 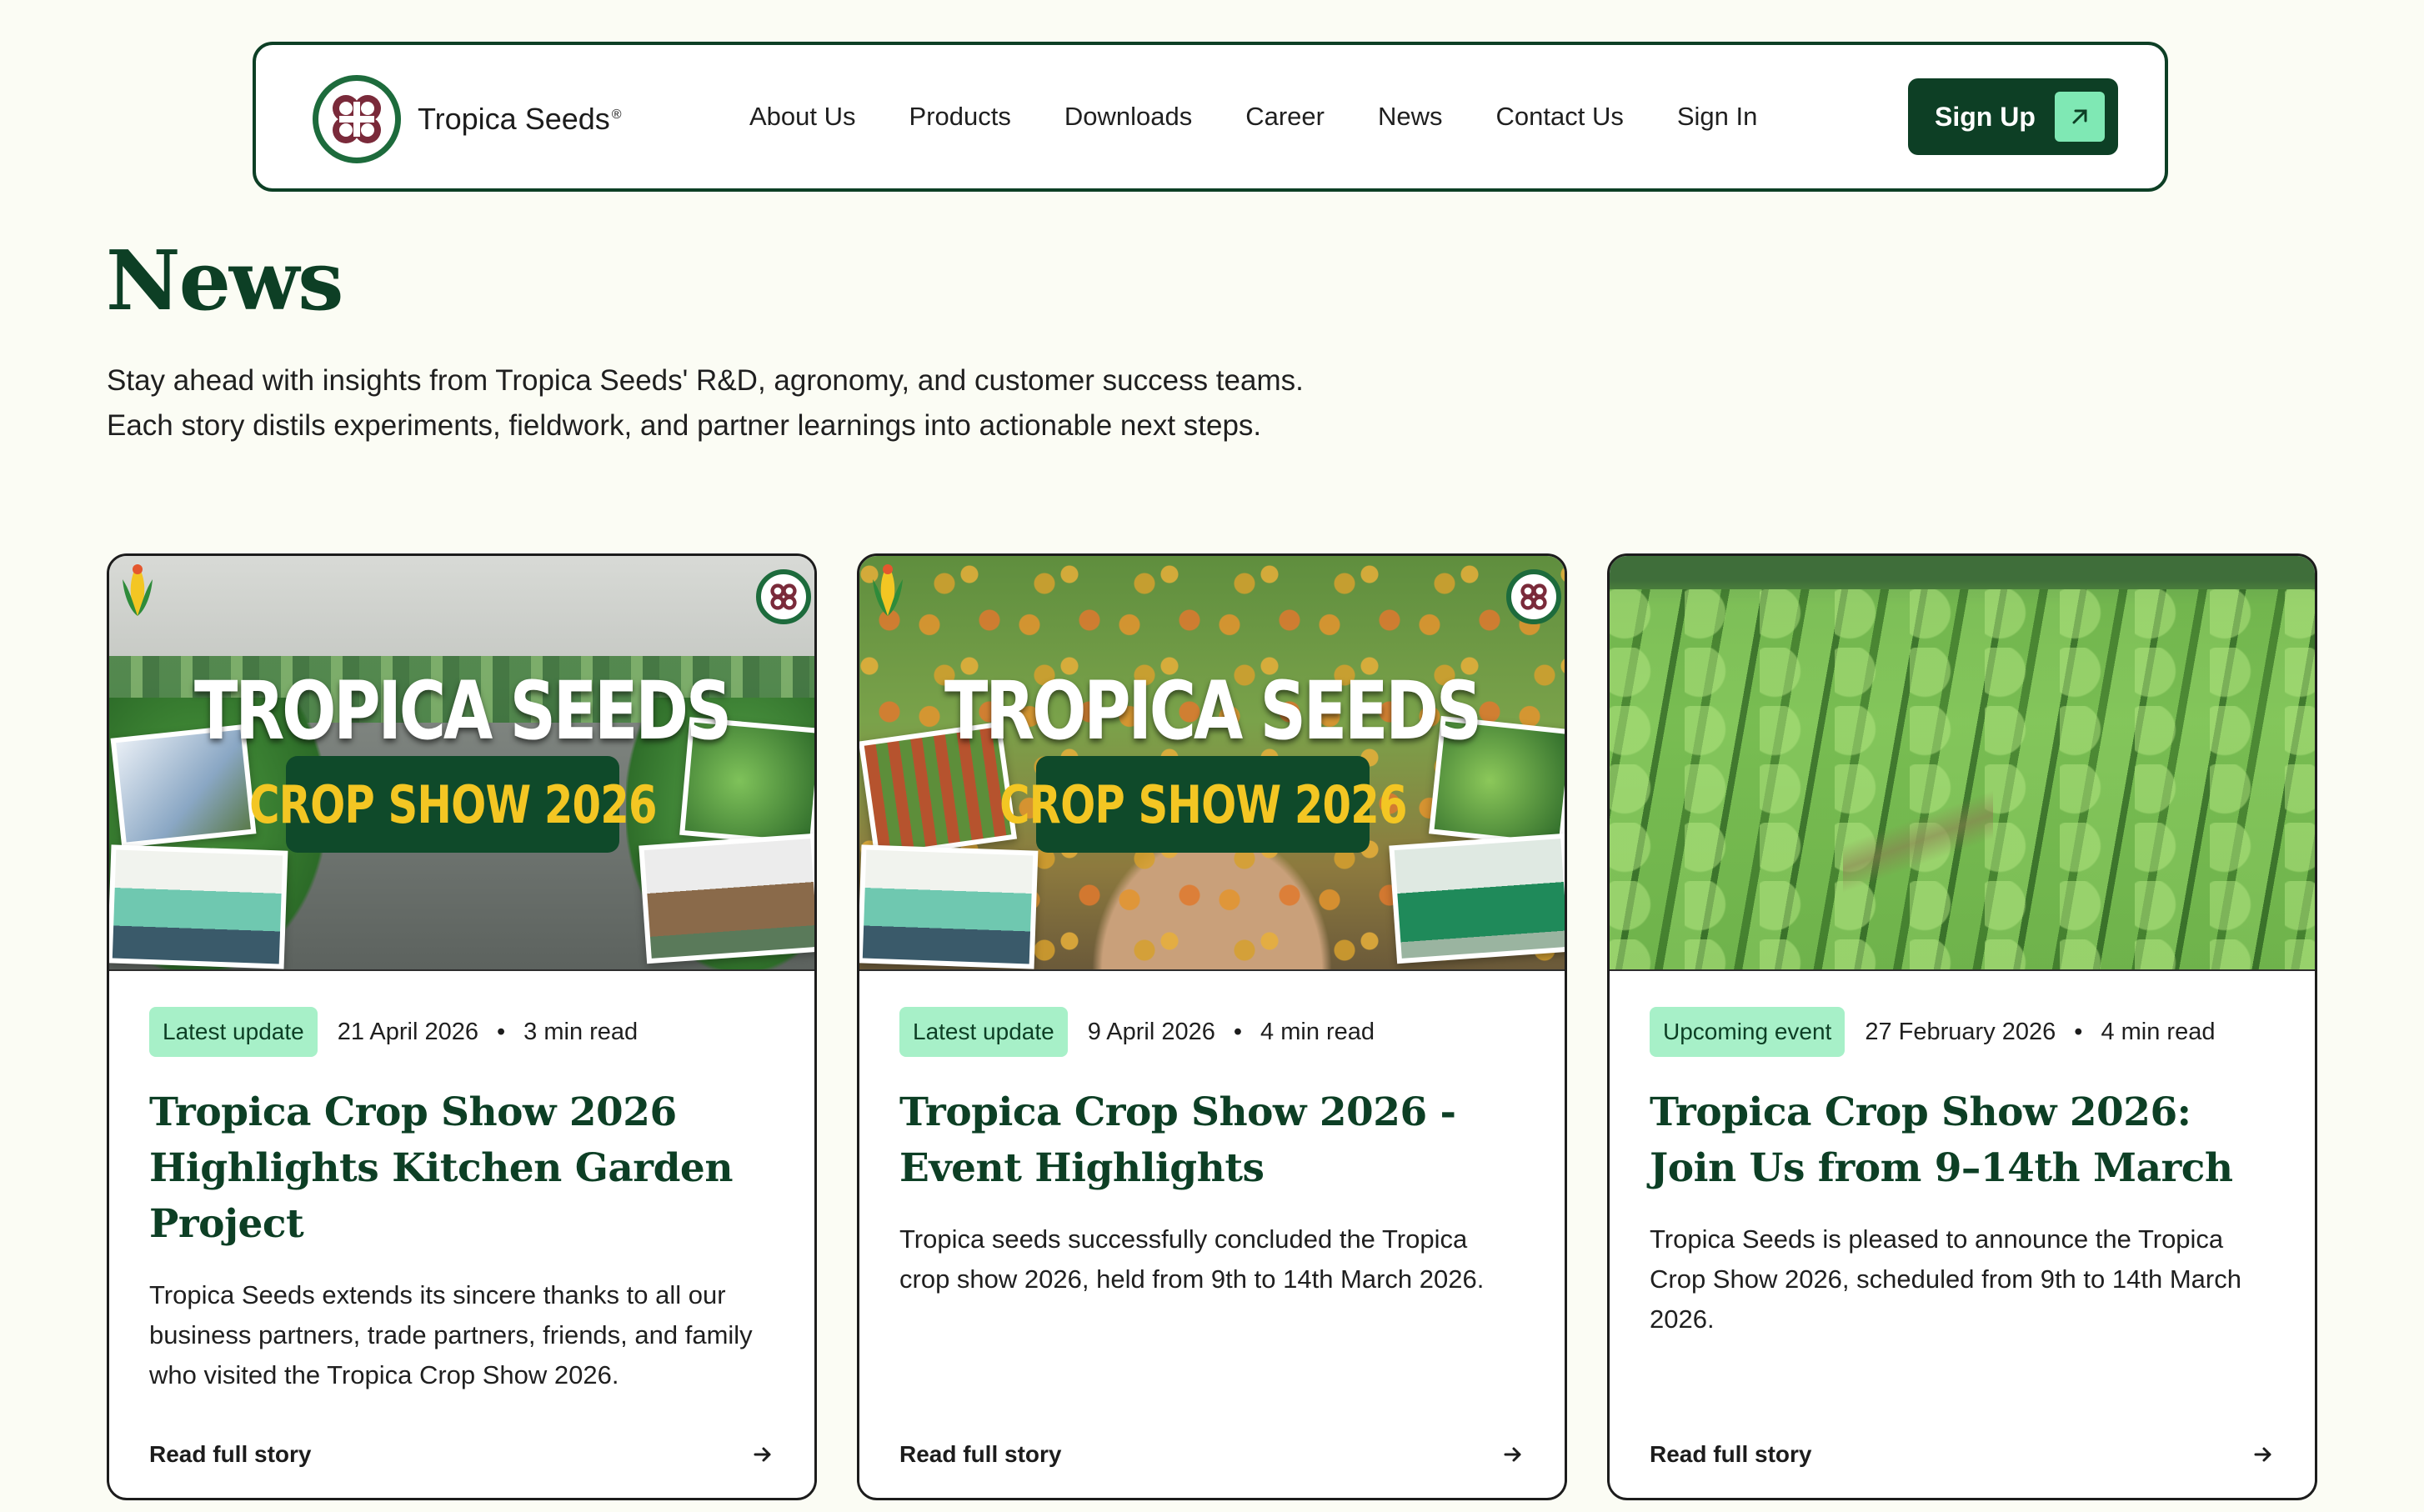 I want to click on news-card-meta: Latest update 9 April 2026 • 4 min read, so click(x=1212, y=1032).